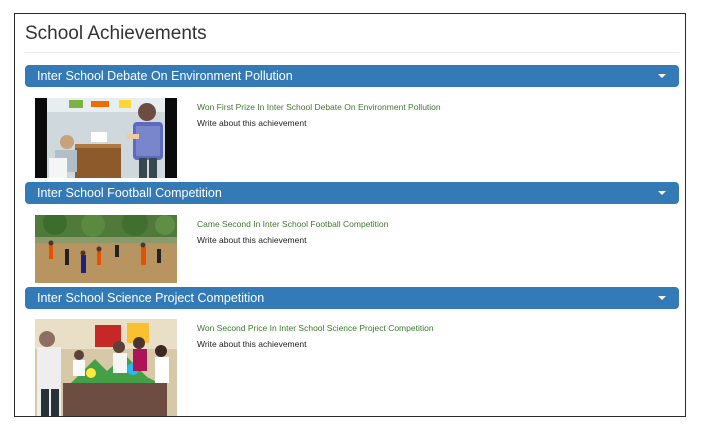 The image size is (703, 427). Describe the element at coordinates (352, 193) in the screenshot. I see `accordion-header-football: Inter School Football Competition` at that location.